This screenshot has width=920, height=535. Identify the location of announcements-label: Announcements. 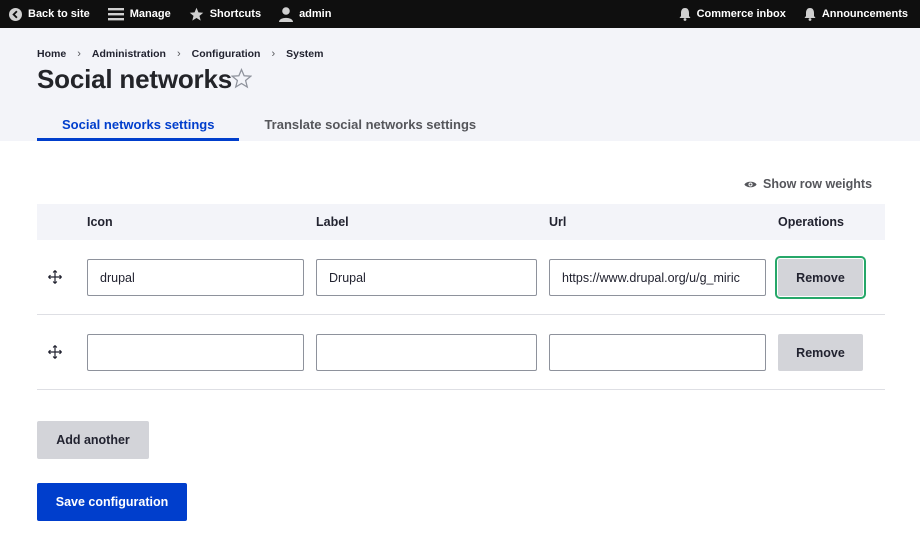
(864, 14).